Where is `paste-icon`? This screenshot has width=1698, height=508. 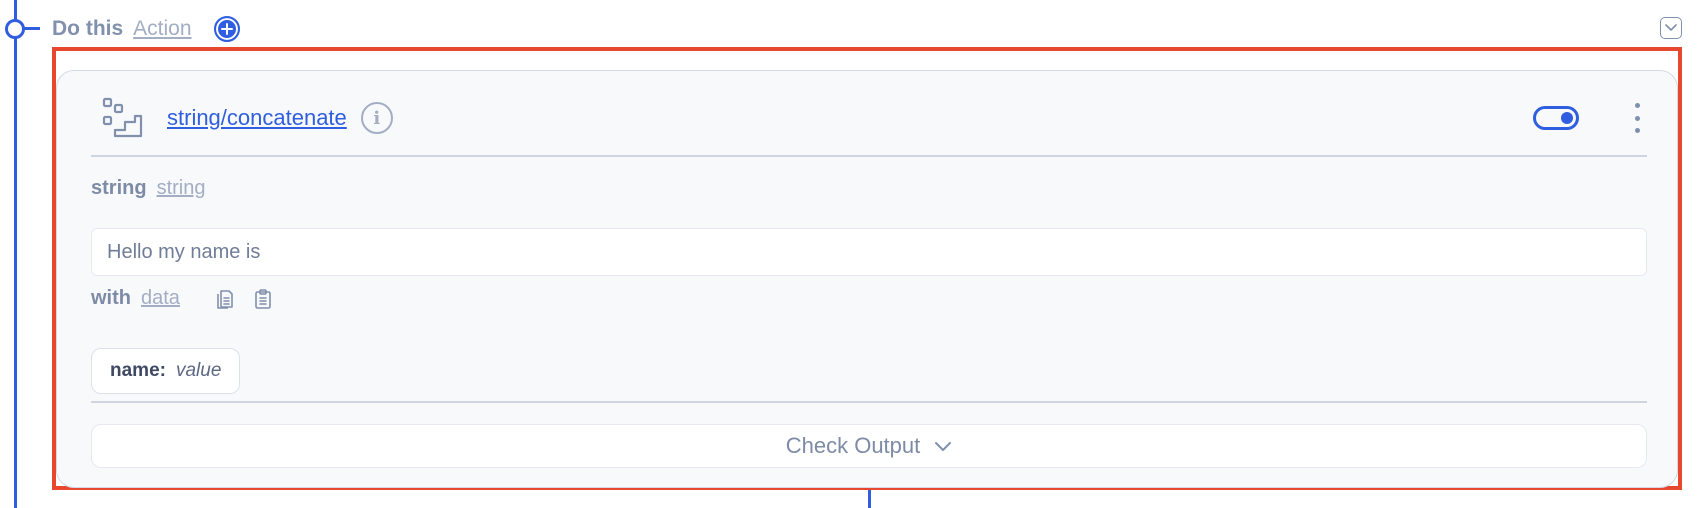
paste-icon is located at coordinates (263, 299).